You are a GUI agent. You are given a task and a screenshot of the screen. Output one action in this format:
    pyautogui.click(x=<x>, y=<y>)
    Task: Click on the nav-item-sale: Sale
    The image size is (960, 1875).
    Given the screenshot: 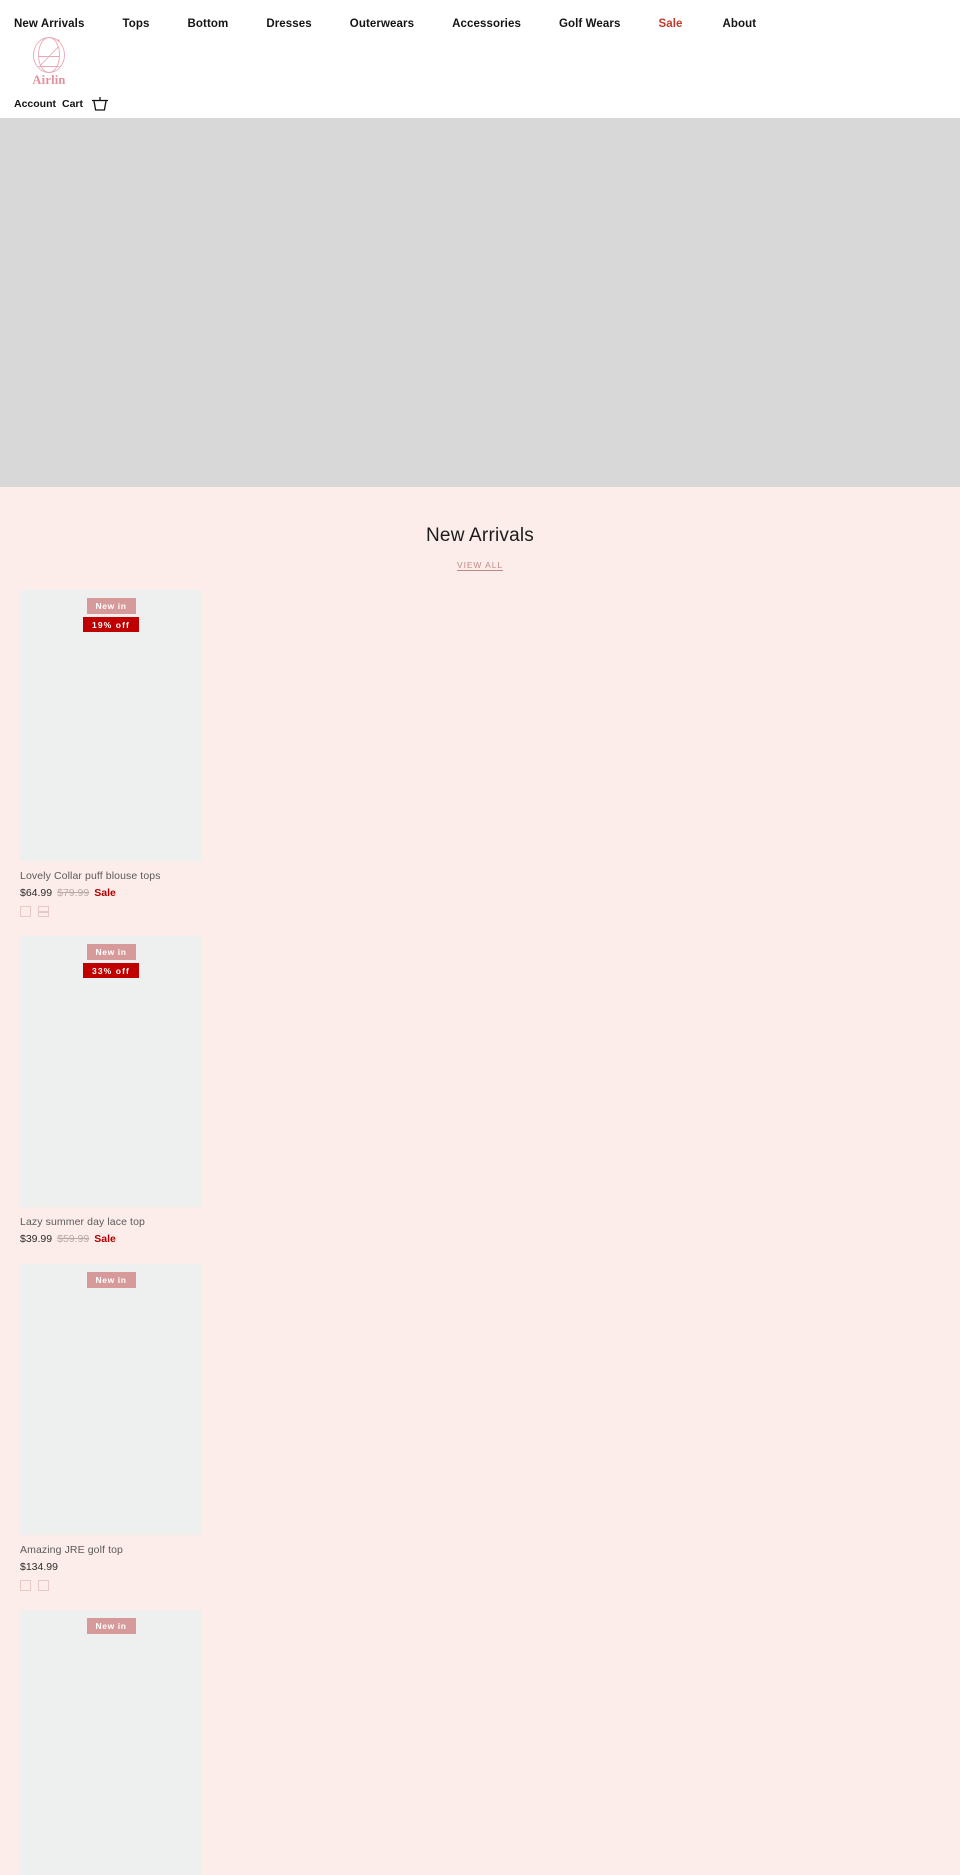 What is the action you would take?
    pyautogui.click(x=670, y=24)
    